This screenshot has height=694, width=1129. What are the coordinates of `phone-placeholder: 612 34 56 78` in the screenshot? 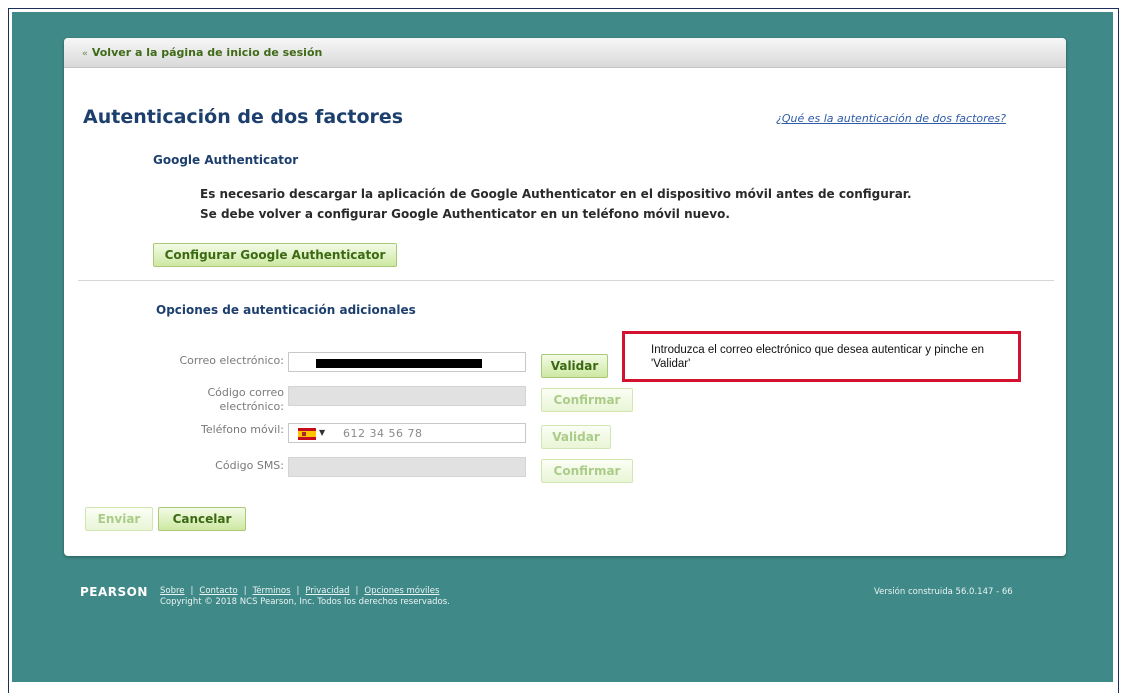 It's located at (383, 433).